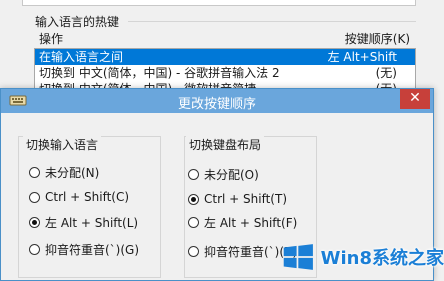 The height and width of the screenshot is (281, 444). What do you see at coordinates (159, 73) in the screenshot?
I see `list-item-operation: 切换到 中文(简体，中国) - 谷歌拼音输入法 2` at bounding box center [159, 73].